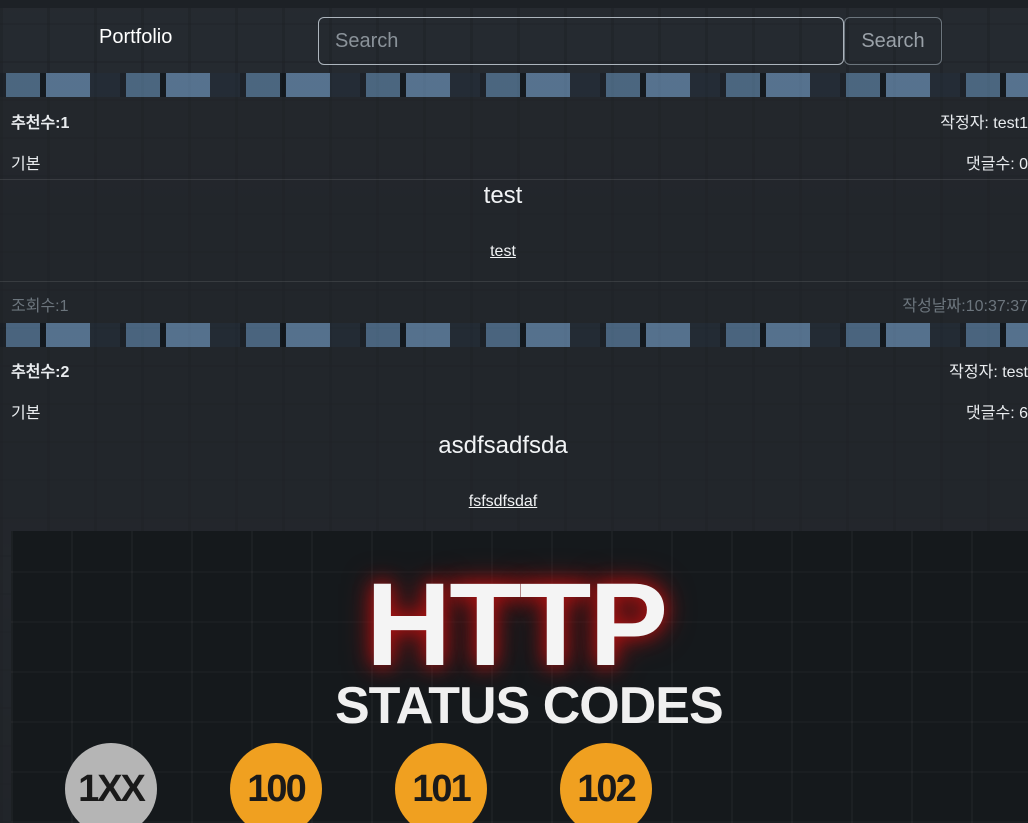  Describe the element at coordinates (503, 445) in the screenshot. I see `post-title: asdfsadfsda` at that location.